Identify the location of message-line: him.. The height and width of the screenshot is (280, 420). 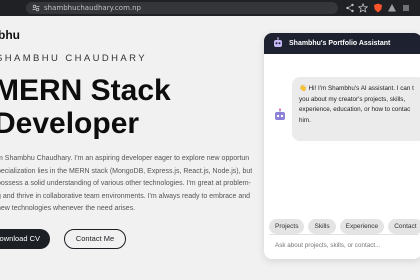
(305, 120).